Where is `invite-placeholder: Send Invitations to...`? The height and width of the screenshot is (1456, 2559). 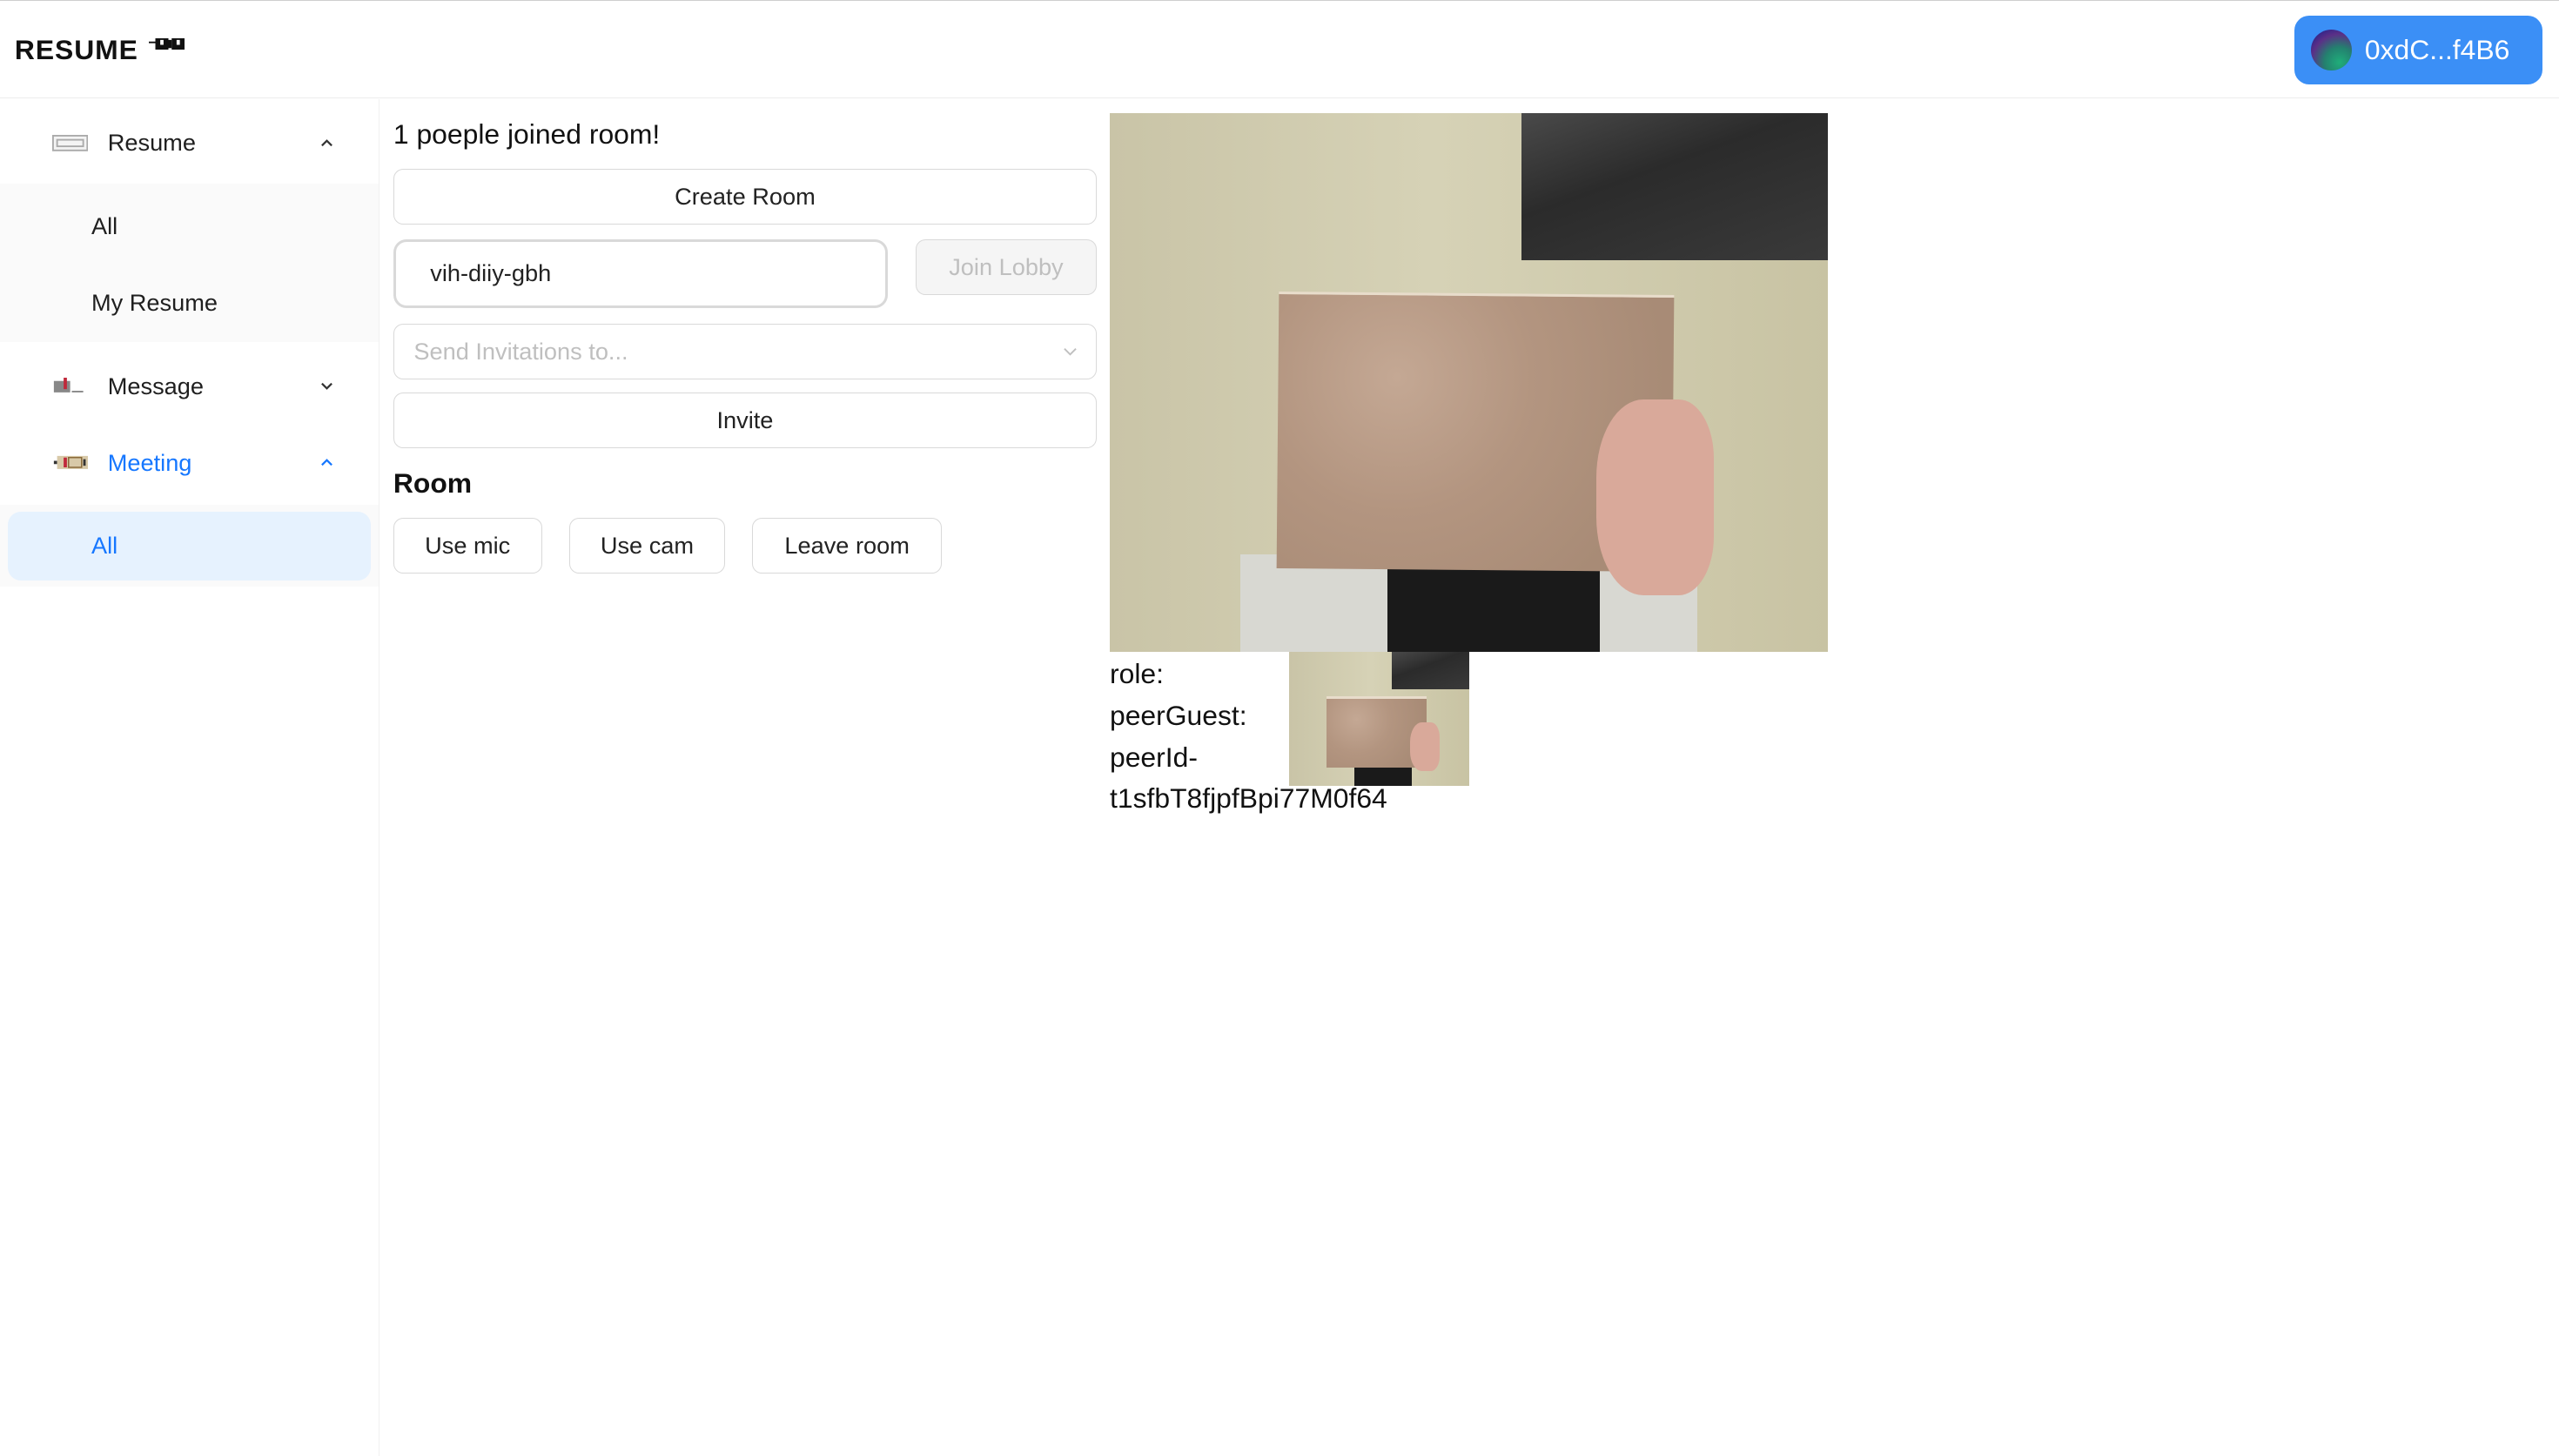
invite-placeholder: Send Invitations to... is located at coordinates (520, 352).